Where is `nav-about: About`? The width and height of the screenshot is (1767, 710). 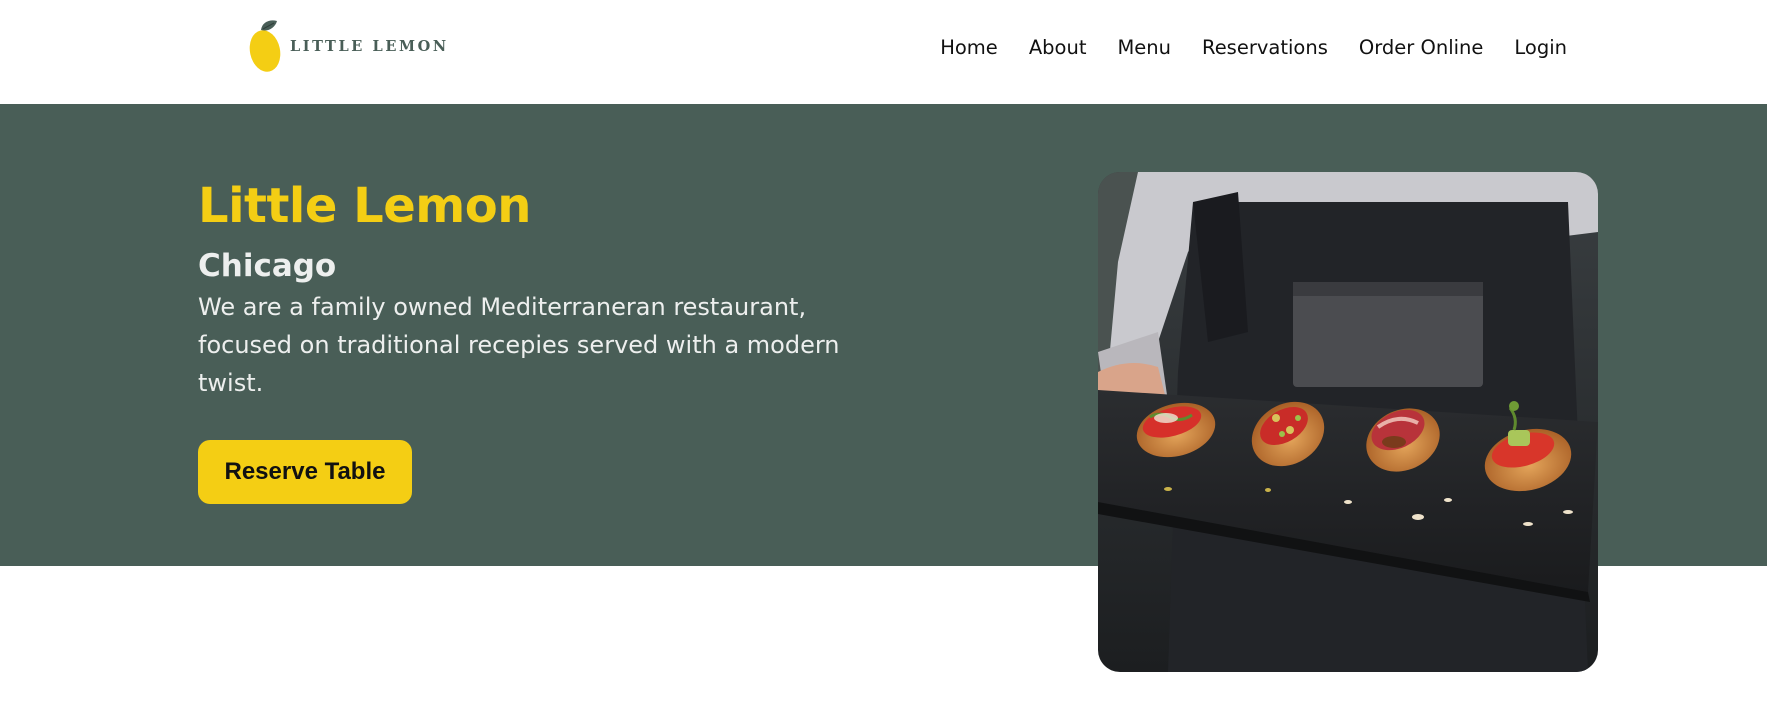 nav-about: About is located at coordinates (1058, 47).